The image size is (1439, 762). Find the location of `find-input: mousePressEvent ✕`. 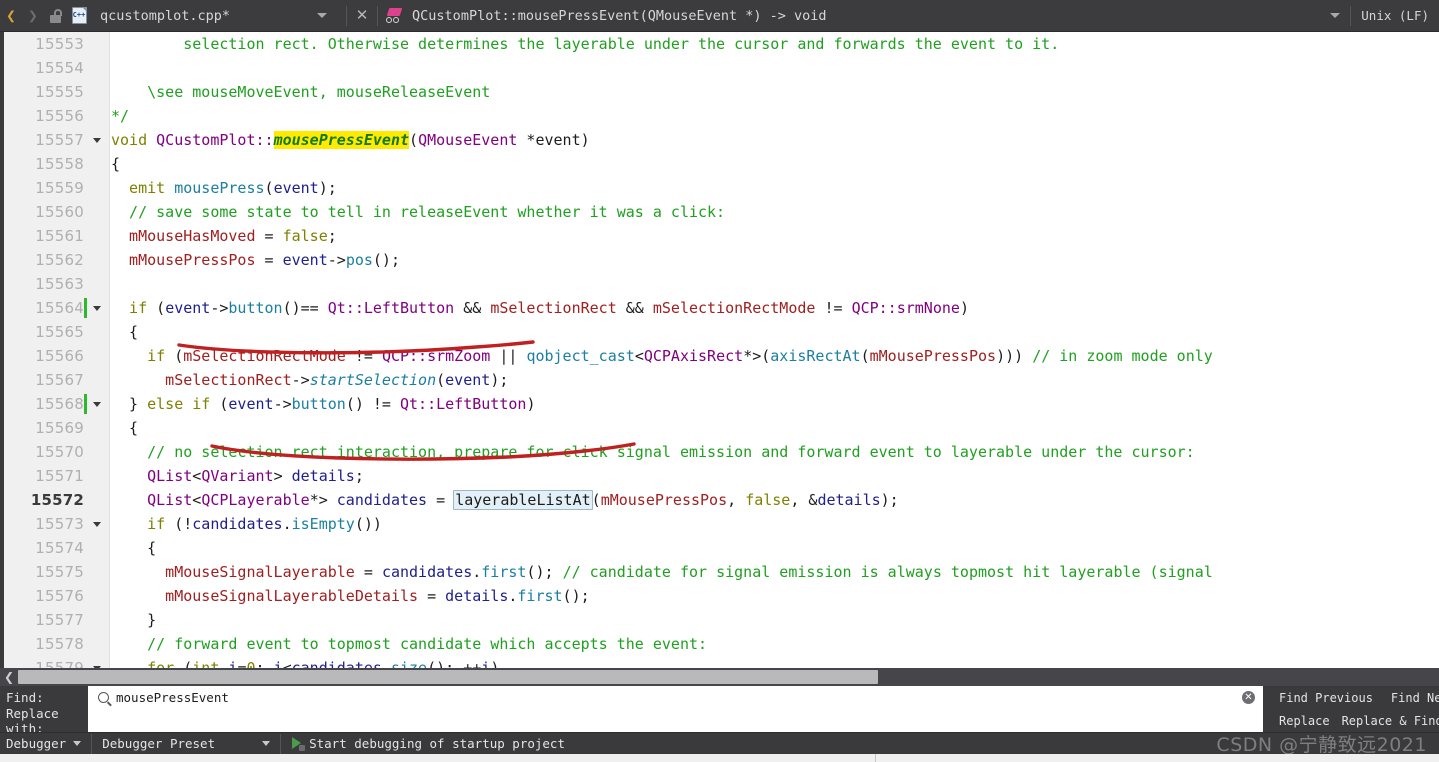

find-input: mousePressEvent ✕ is located at coordinates (675, 697).